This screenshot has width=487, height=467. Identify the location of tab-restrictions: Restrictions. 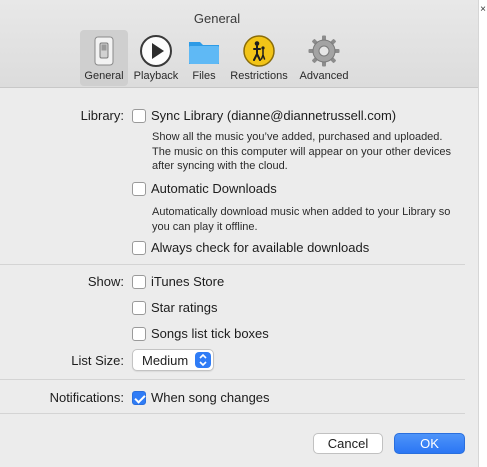
(259, 58).